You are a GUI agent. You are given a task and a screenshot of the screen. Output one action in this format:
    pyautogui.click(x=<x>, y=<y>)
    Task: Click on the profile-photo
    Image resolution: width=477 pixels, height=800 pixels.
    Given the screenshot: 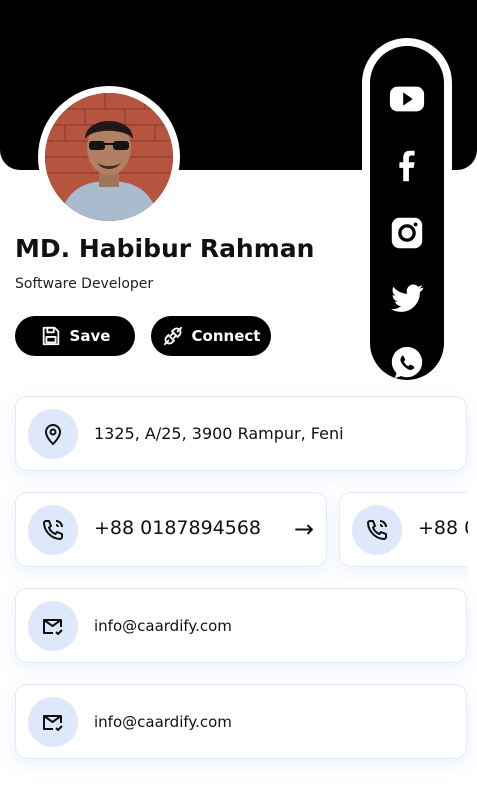 What is the action you would take?
    pyautogui.click(x=109, y=157)
    